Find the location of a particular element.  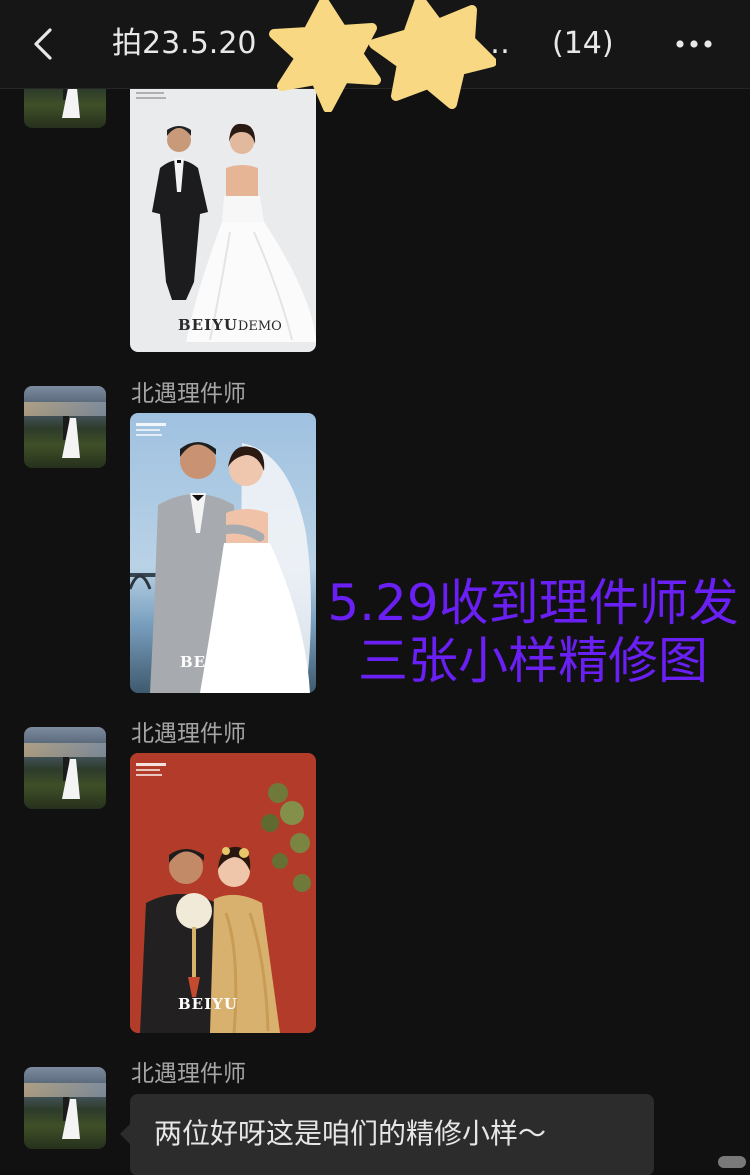

message-bubble: 两位好呀这是咱们的精修小样～ is located at coordinates (387, 1134).